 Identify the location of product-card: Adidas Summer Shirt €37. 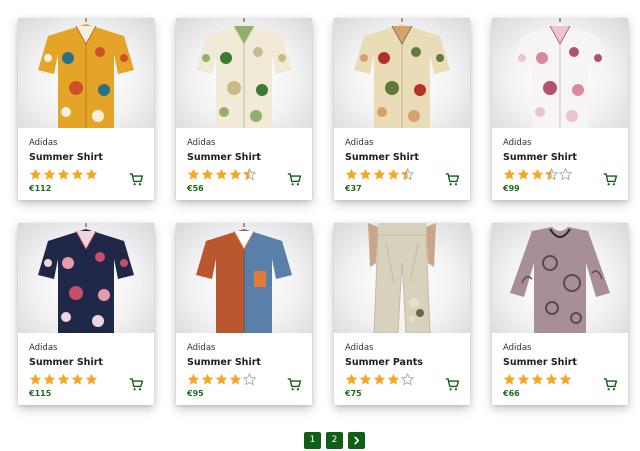
(402, 109).